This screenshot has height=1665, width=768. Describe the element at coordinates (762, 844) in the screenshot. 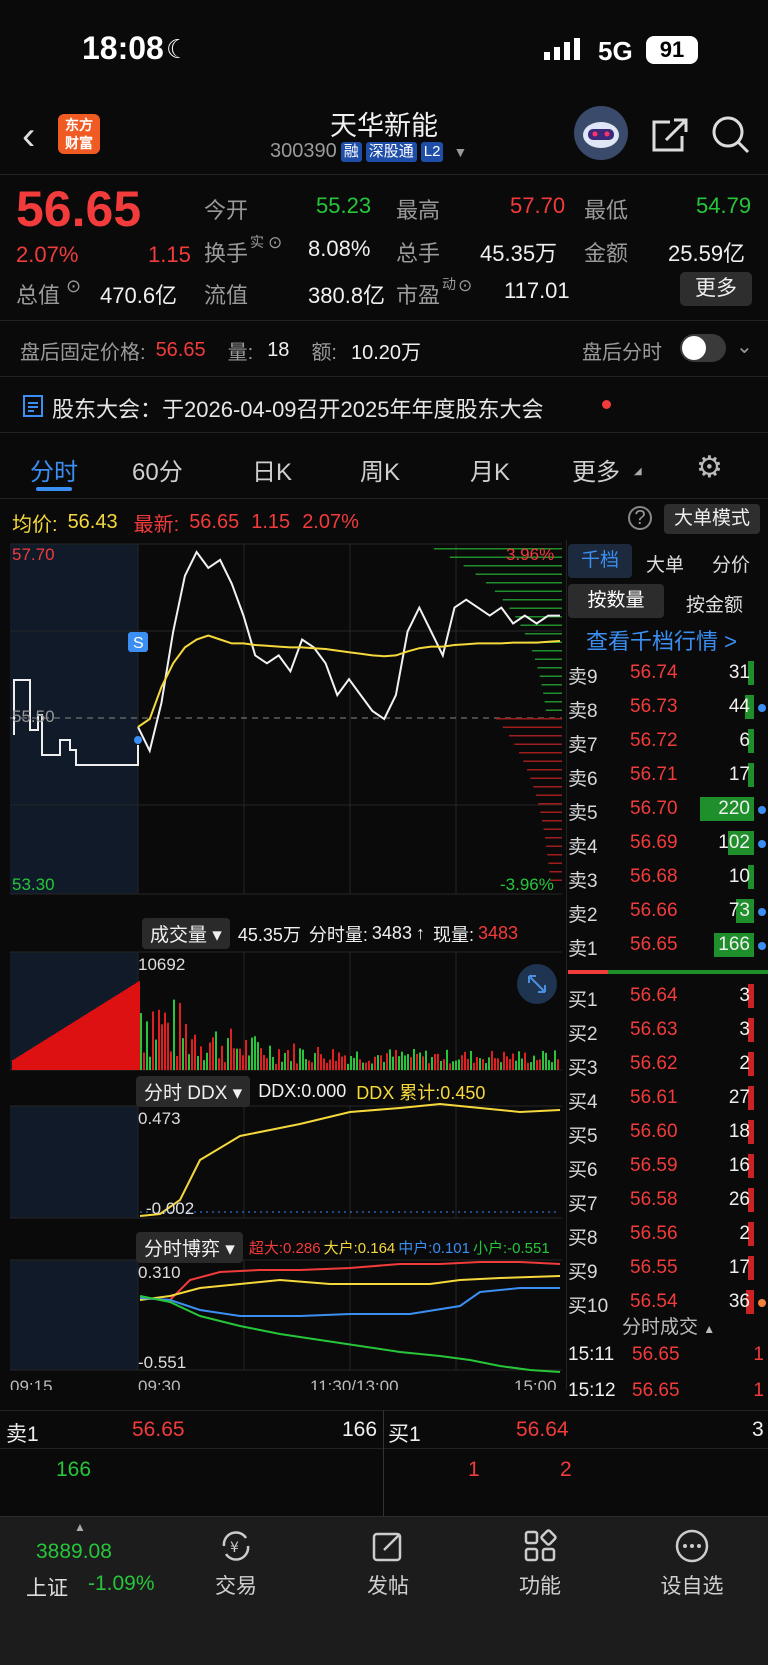

I see `level-dot-icon` at that location.